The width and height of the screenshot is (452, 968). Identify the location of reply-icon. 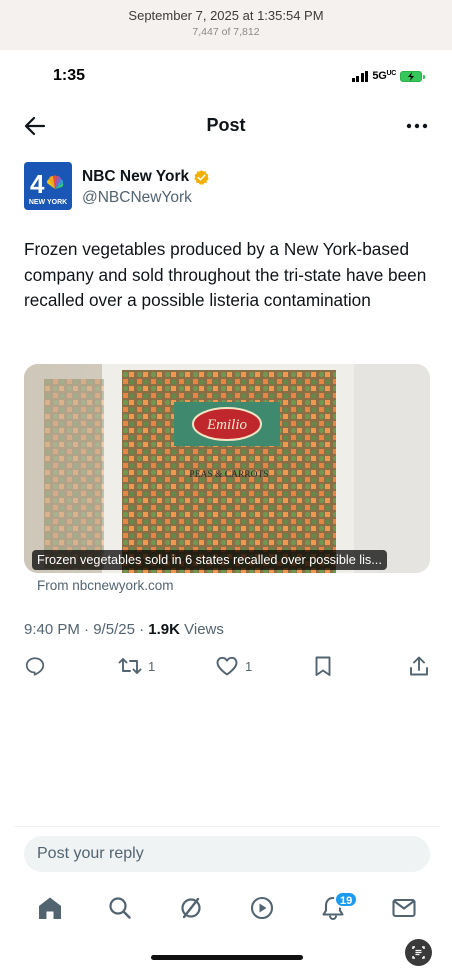
(35, 666).